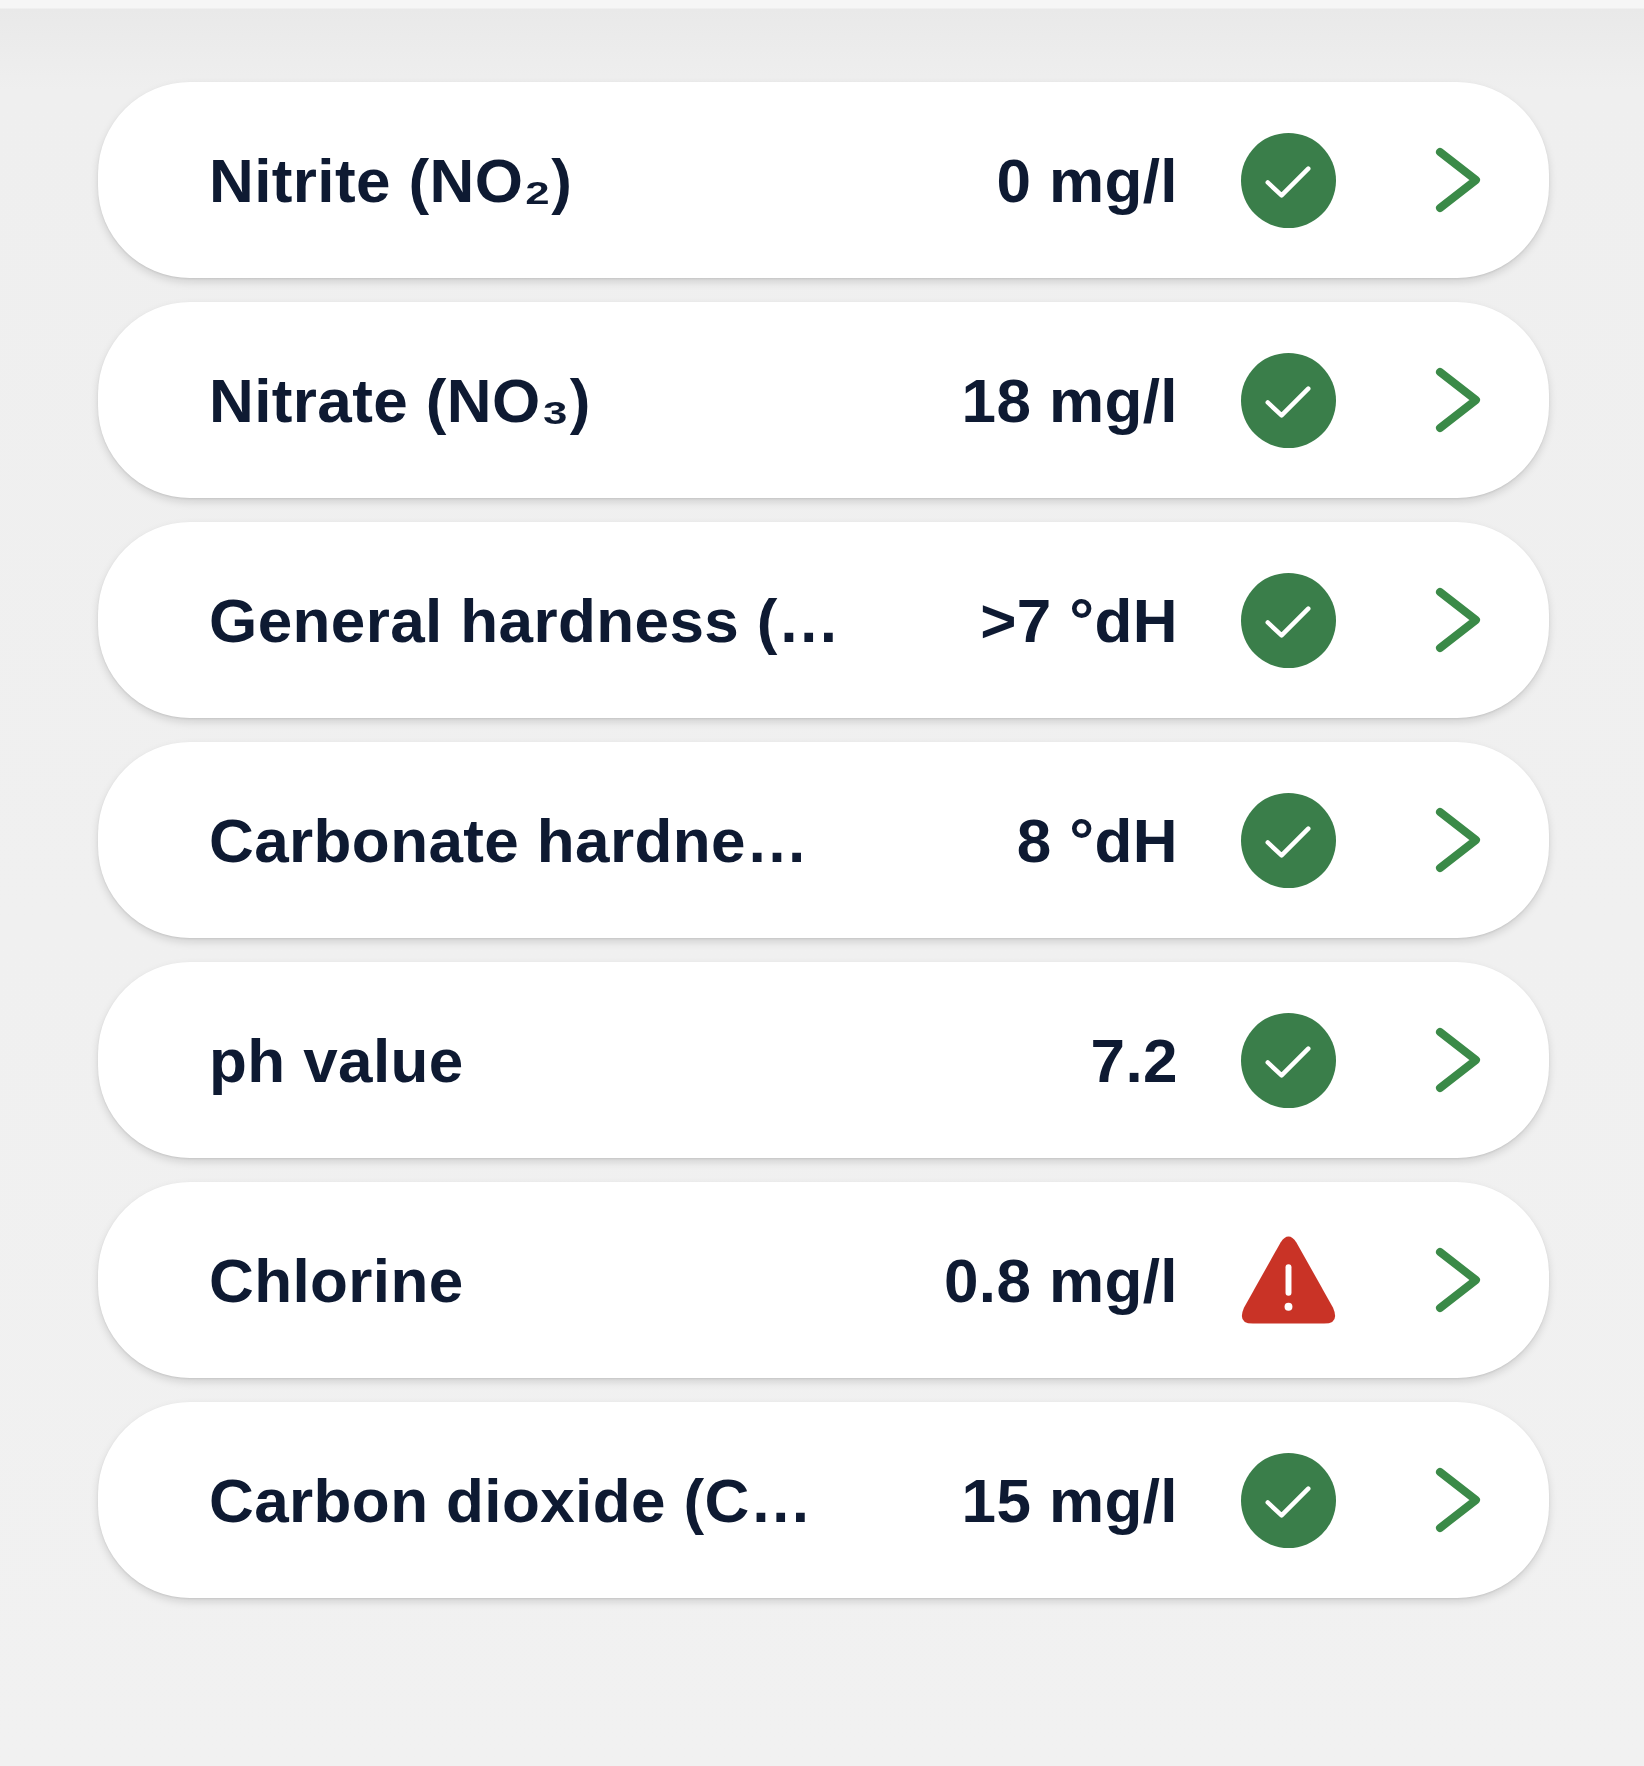 Image resolution: width=1644 pixels, height=1766 pixels. Describe the element at coordinates (1069, 1500) in the screenshot. I see `parameter-value: 15 mg/l` at that location.